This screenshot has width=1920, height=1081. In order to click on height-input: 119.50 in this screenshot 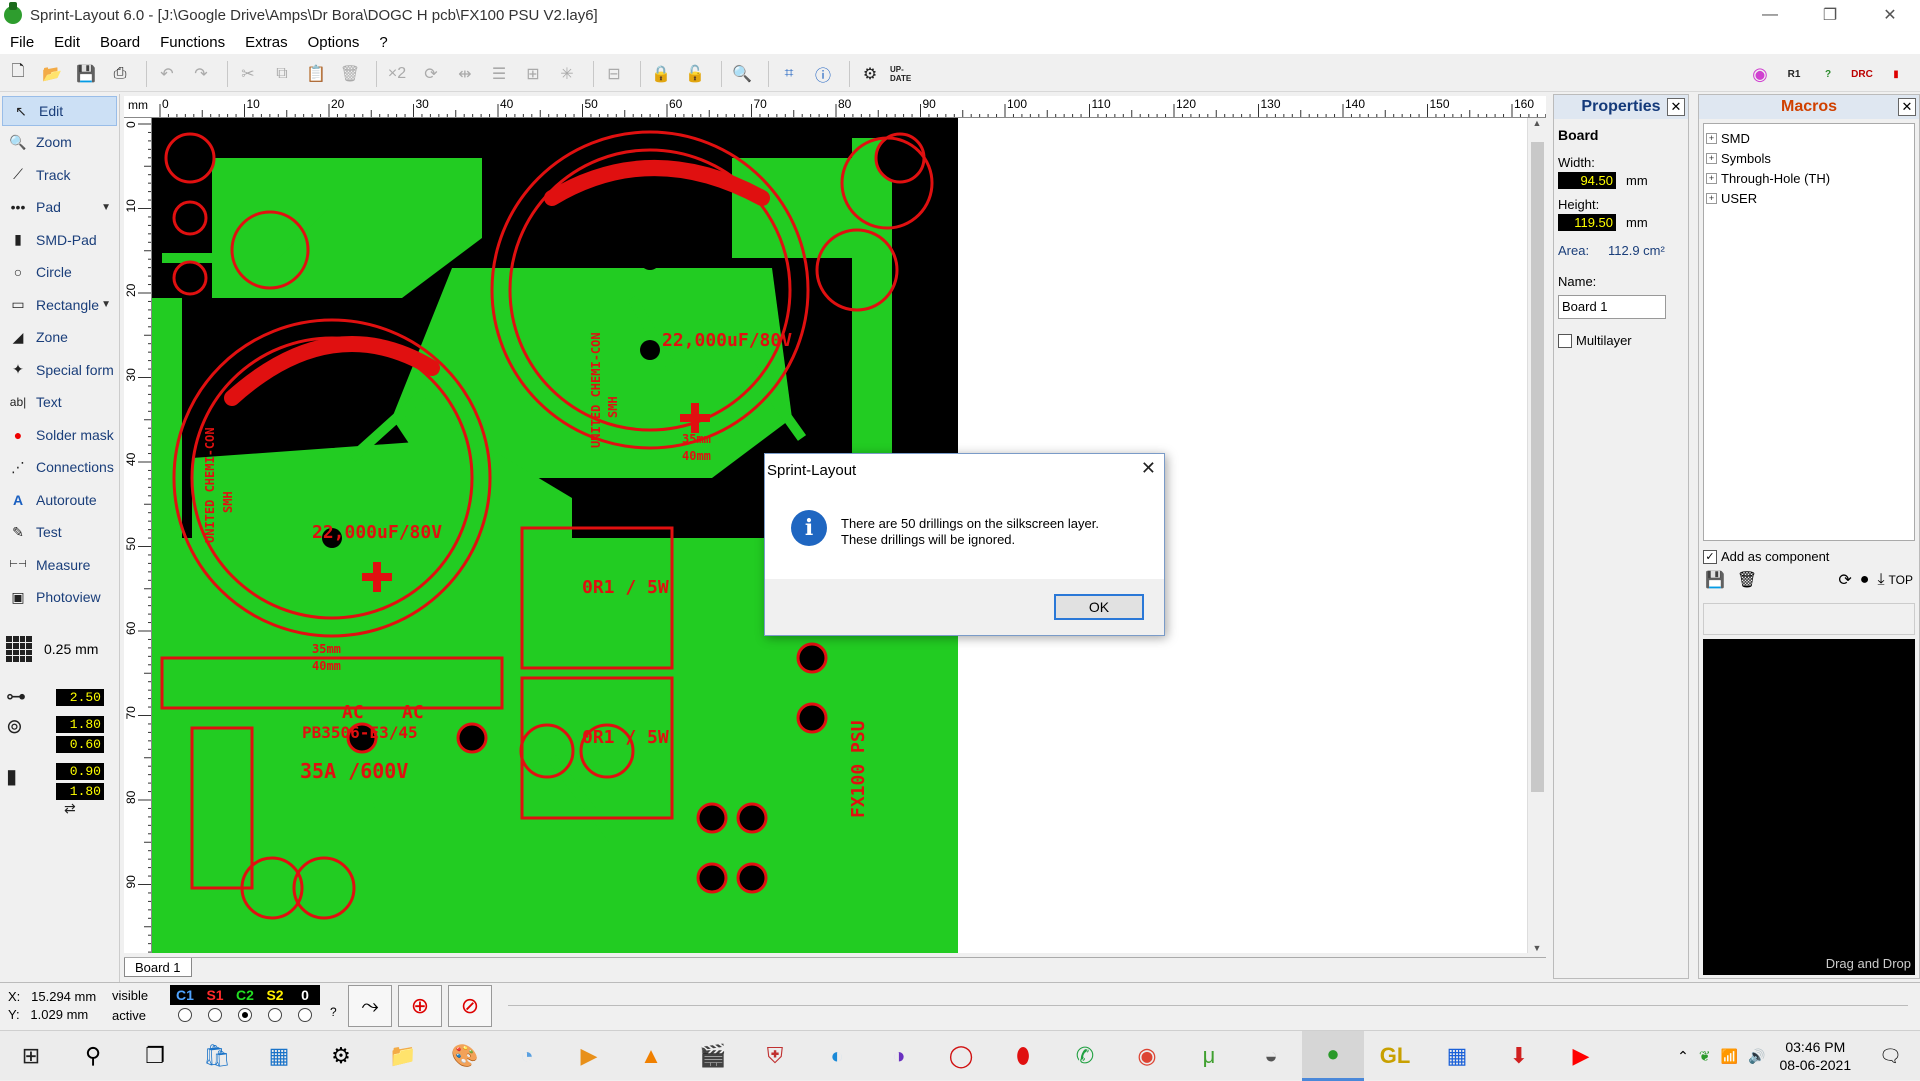, I will do `click(1587, 222)`.